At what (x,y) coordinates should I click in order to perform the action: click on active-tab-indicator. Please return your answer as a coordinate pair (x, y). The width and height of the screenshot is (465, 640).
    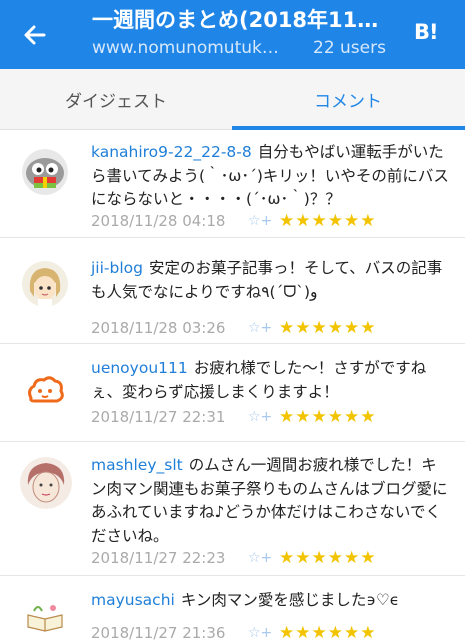
    Looking at the image, I should click on (348, 128).